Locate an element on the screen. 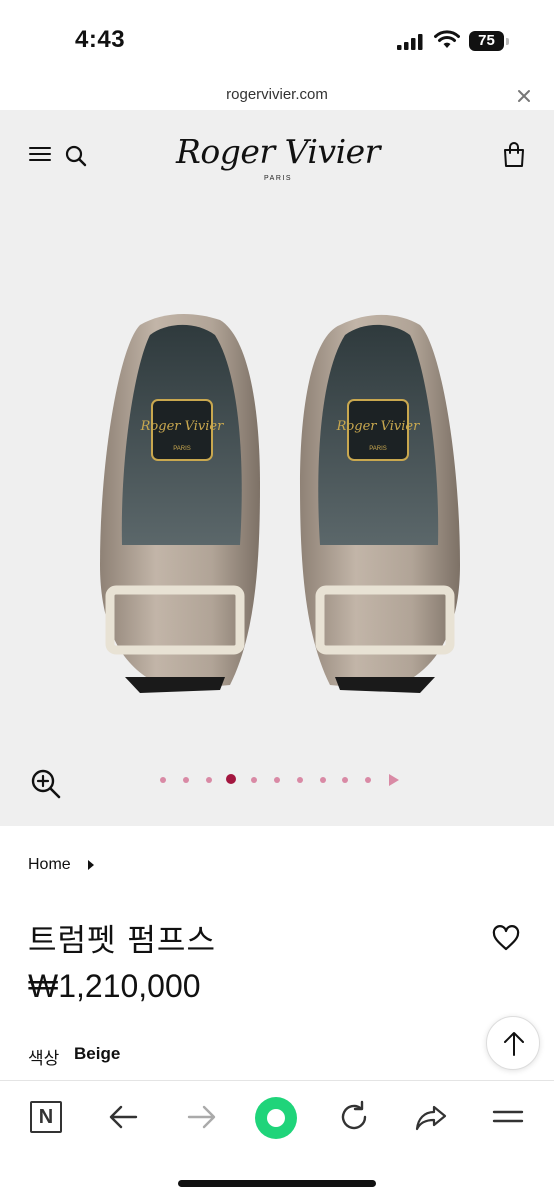 This screenshot has width=554, height=1200. logo-subtitle: PARIS is located at coordinates (278, 178).